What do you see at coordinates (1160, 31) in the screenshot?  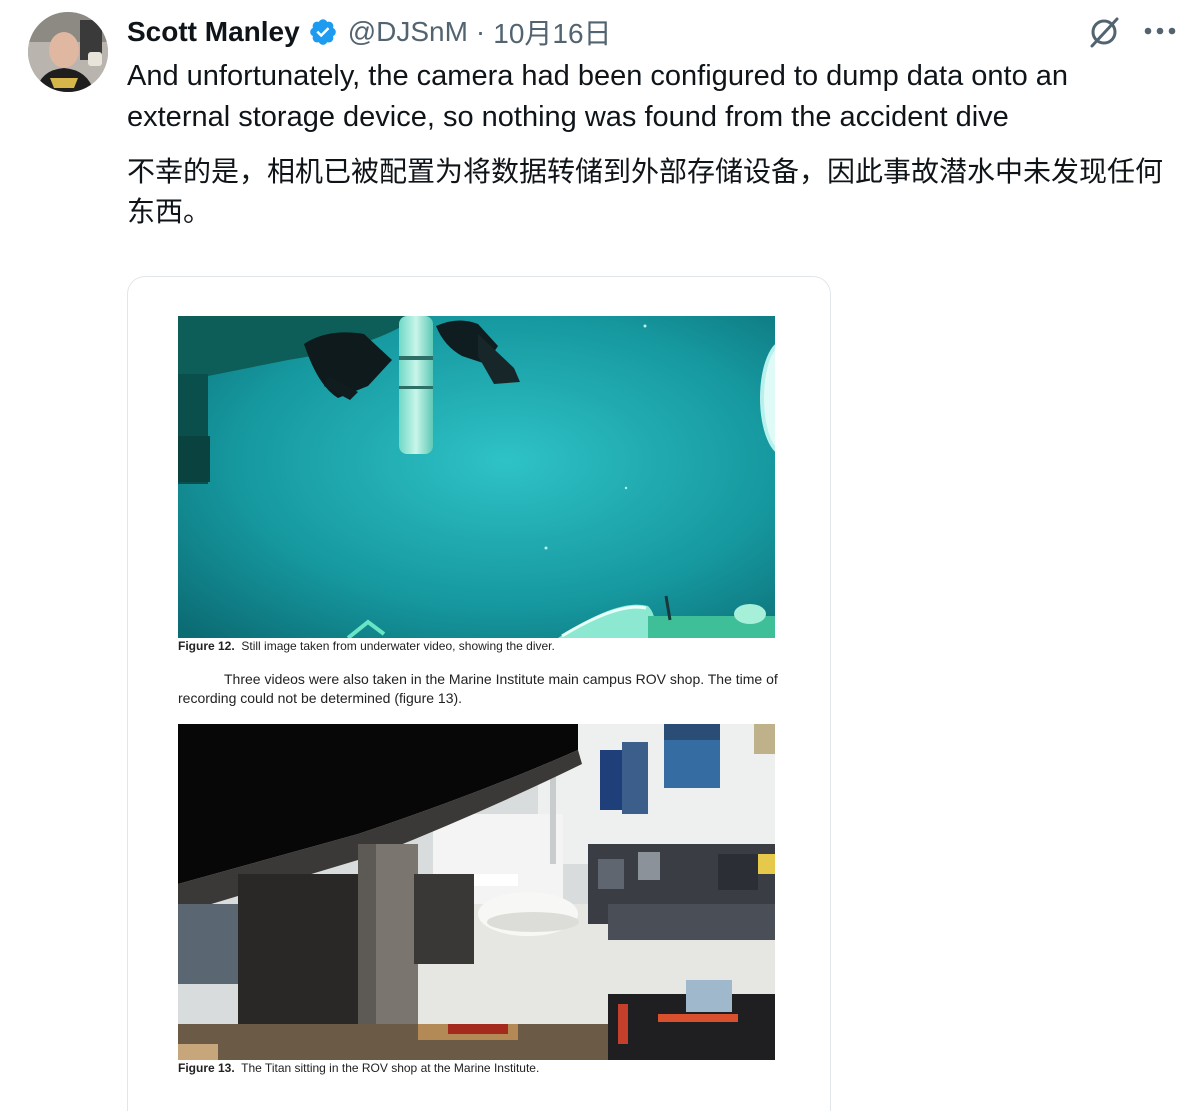 I see `more-options-icon` at bounding box center [1160, 31].